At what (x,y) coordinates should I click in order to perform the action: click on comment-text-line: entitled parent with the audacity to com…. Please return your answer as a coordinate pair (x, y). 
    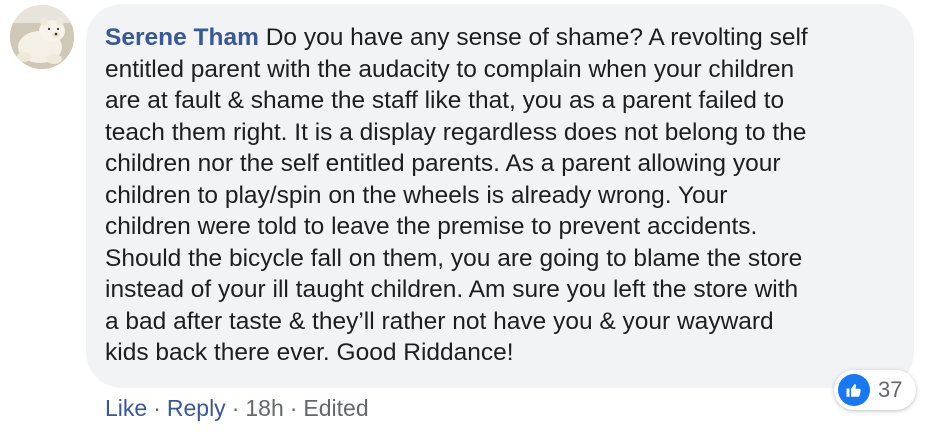
    Looking at the image, I should click on (450, 69).